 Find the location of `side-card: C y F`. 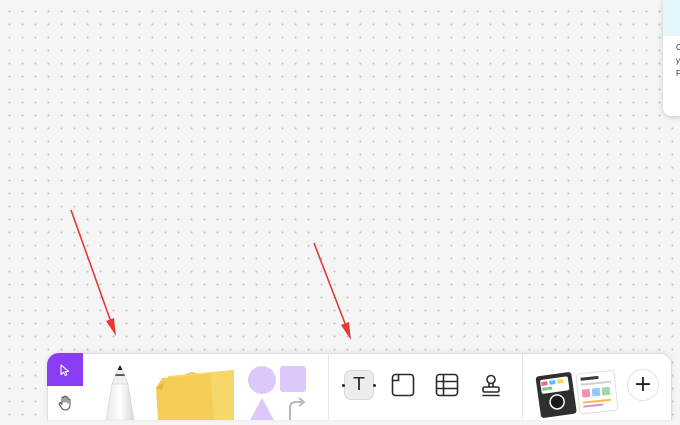

side-card: C y F is located at coordinates (671, 58).